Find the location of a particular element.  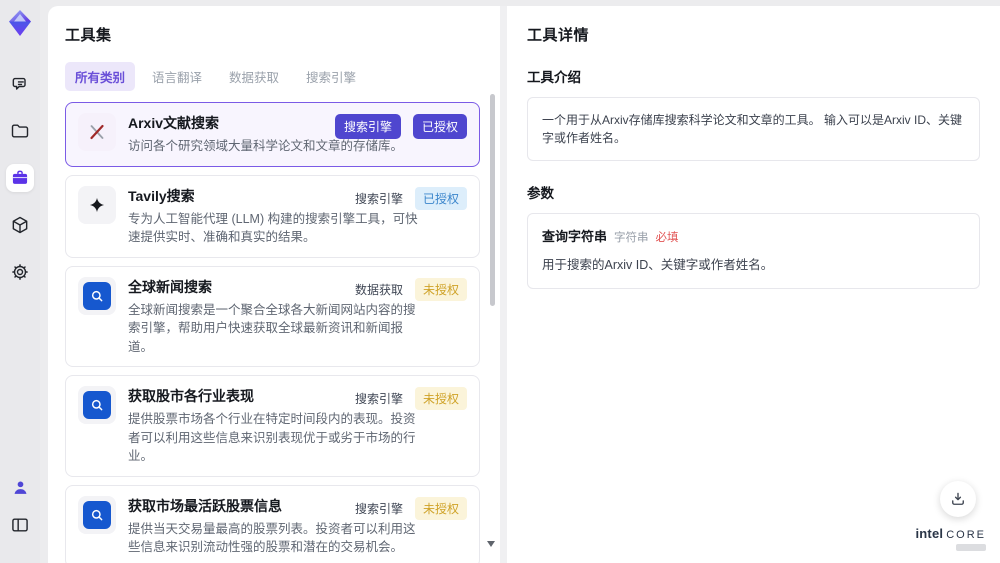

category-tabs: 所有类别 语言翻译 数据获取 搜索引擎 is located at coordinates (272, 76).